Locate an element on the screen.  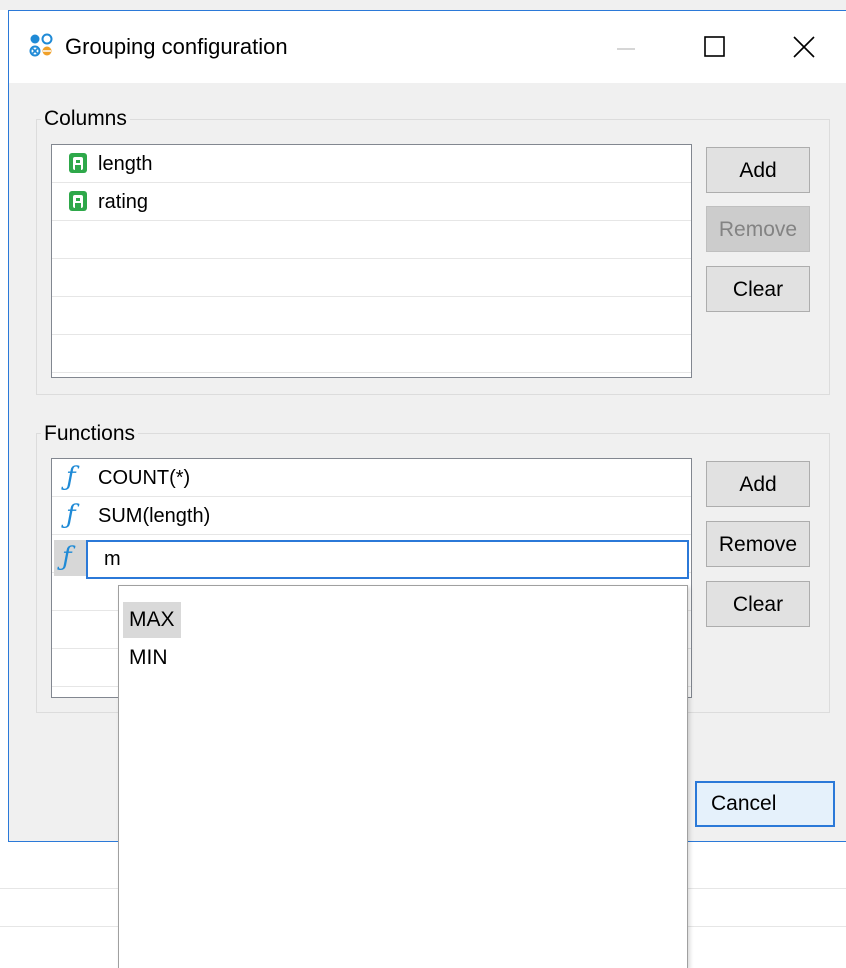
columns-add-button: Add is located at coordinates (758, 170).